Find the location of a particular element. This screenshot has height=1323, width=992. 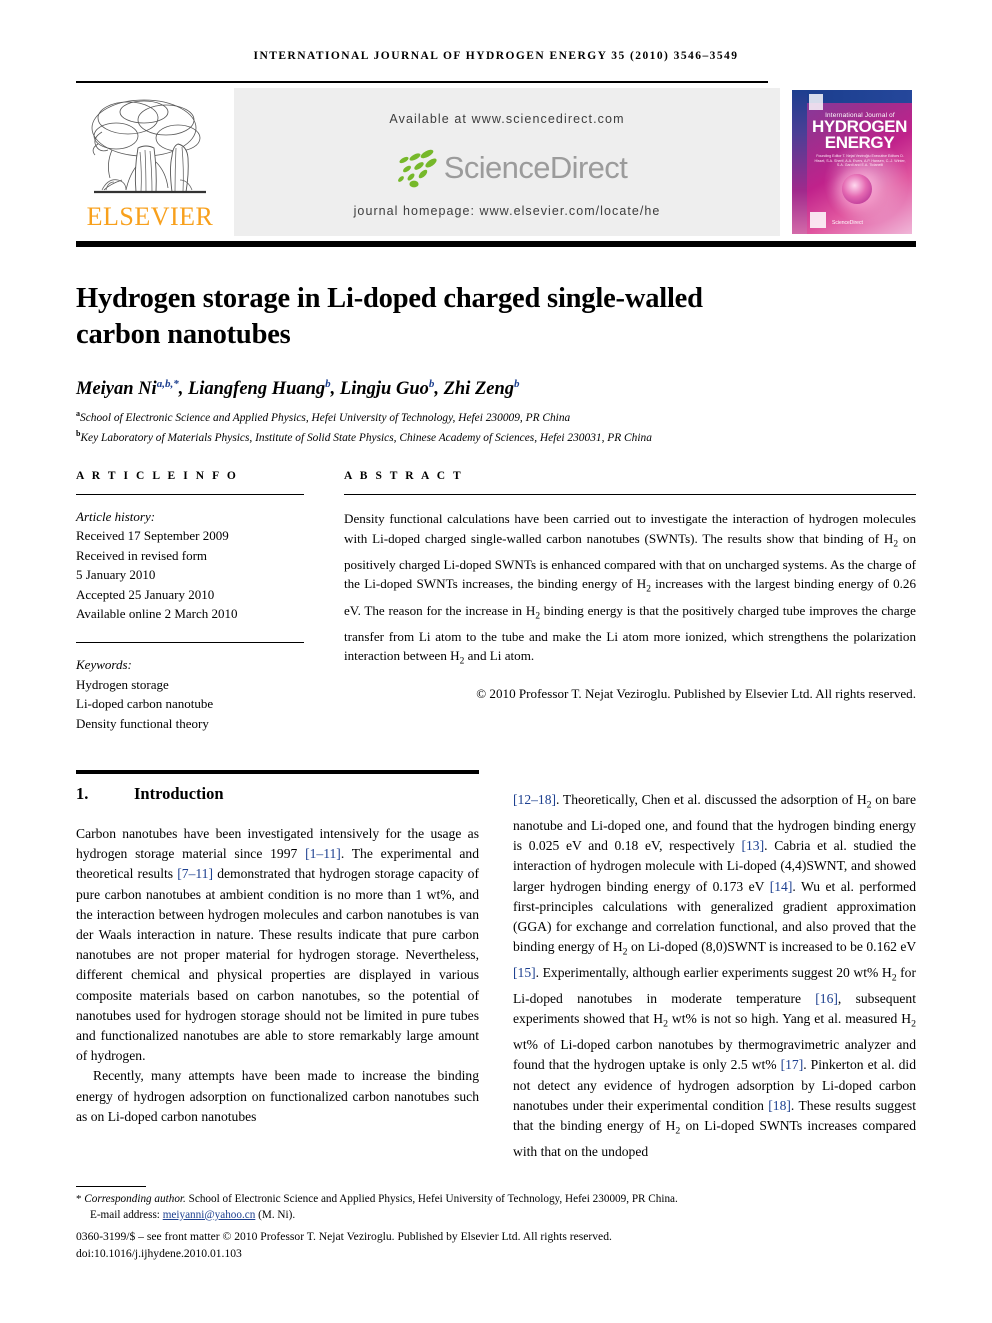

citation-ref: [13] is located at coordinates (752, 845).